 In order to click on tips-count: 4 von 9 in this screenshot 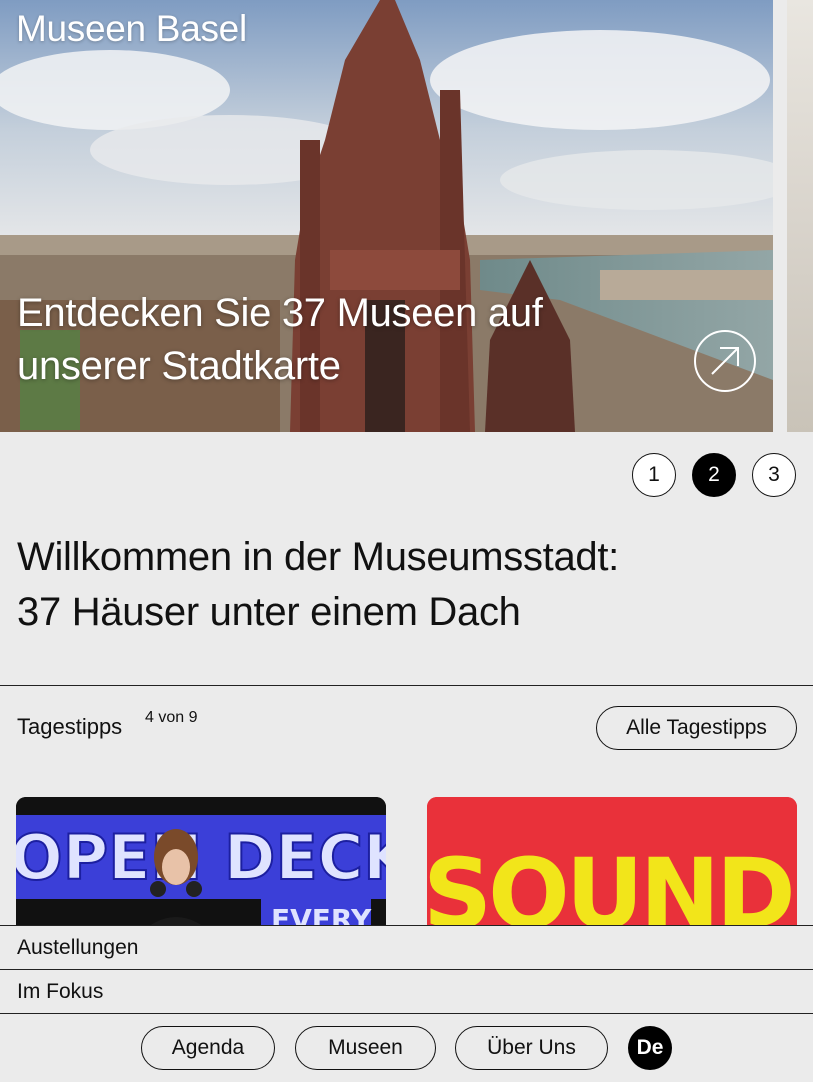, I will do `click(171, 717)`.